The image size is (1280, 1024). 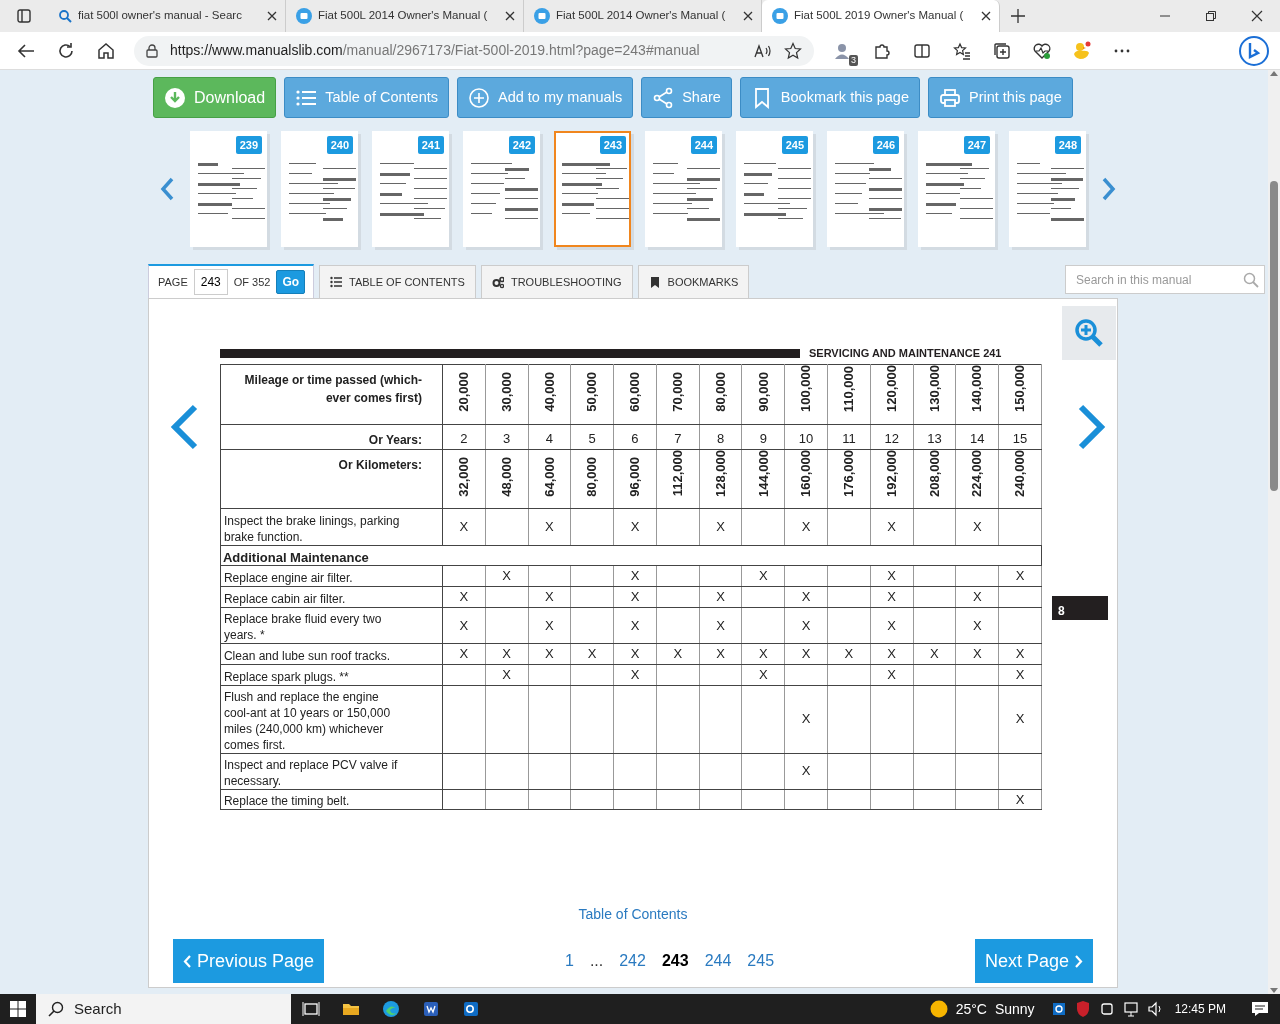 I want to click on collections-icon, so click(x=1002, y=50).